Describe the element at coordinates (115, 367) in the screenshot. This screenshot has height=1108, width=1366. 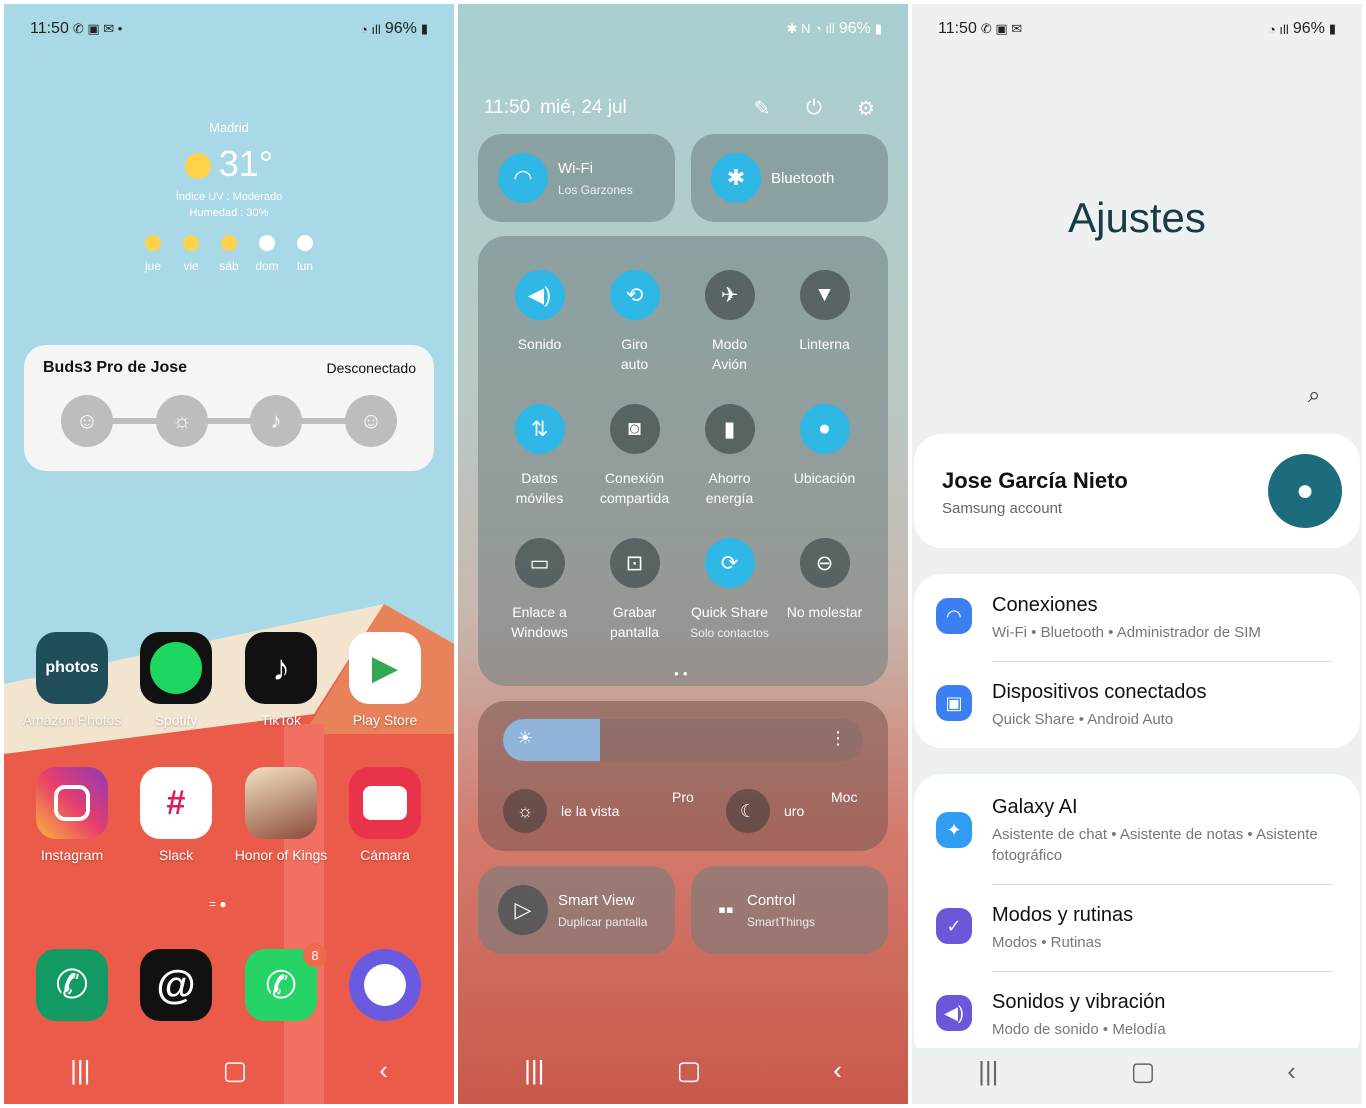
I see `buds-name: Buds3 Pro de Jose` at that location.